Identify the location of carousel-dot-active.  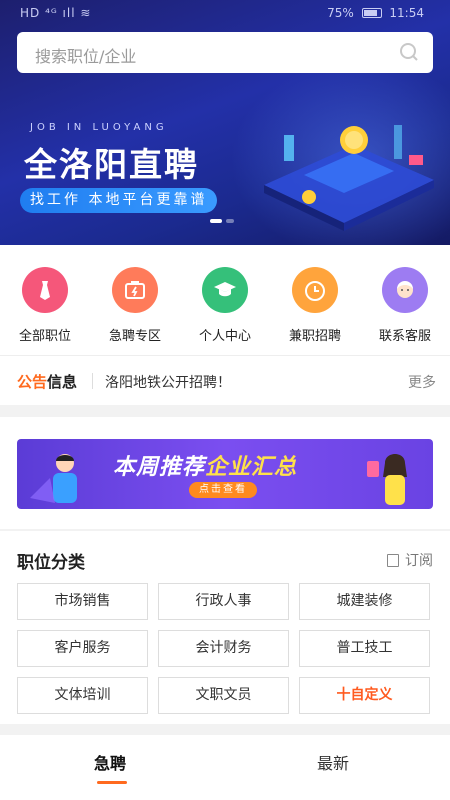
(216, 221).